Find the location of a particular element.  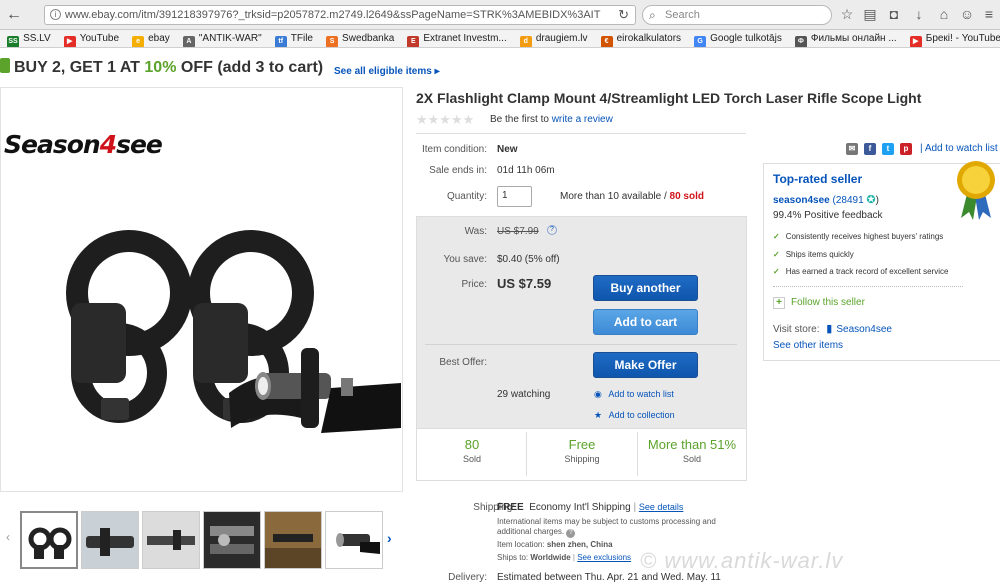

ships-to: Ships to: Worldwide | See exclusions is located at coordinates (564, 557).